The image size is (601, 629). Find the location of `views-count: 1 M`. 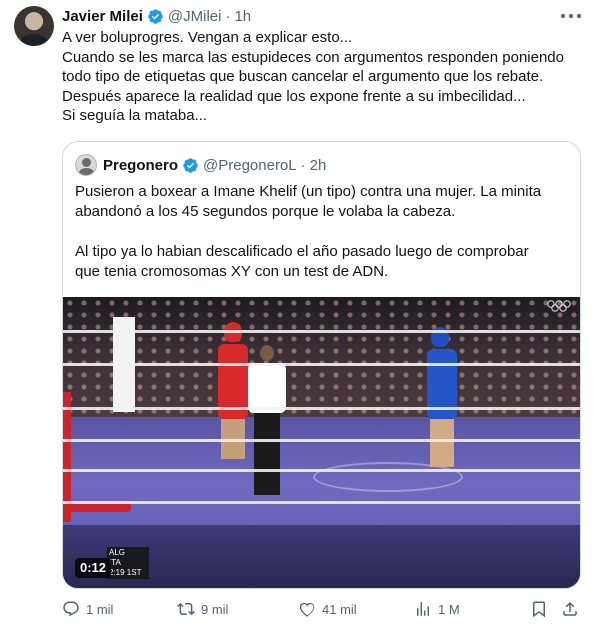

views-count: 1 M is located at coordinates (449, 609).